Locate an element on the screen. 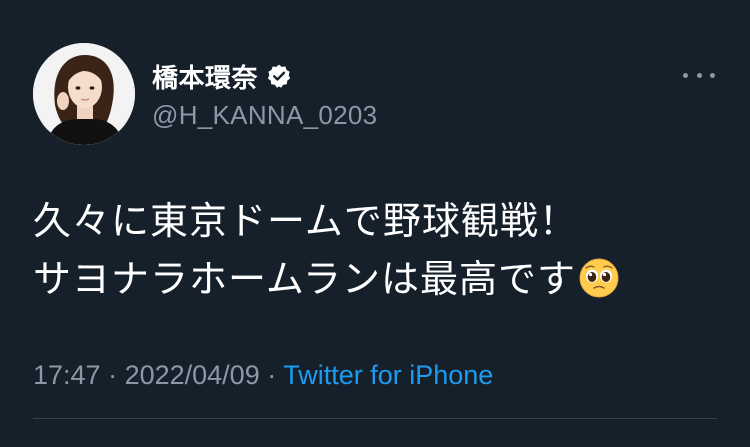 This screenshot has height=447, width=750. display-name: 橋本環奈 is located at coordinates (205, 76).